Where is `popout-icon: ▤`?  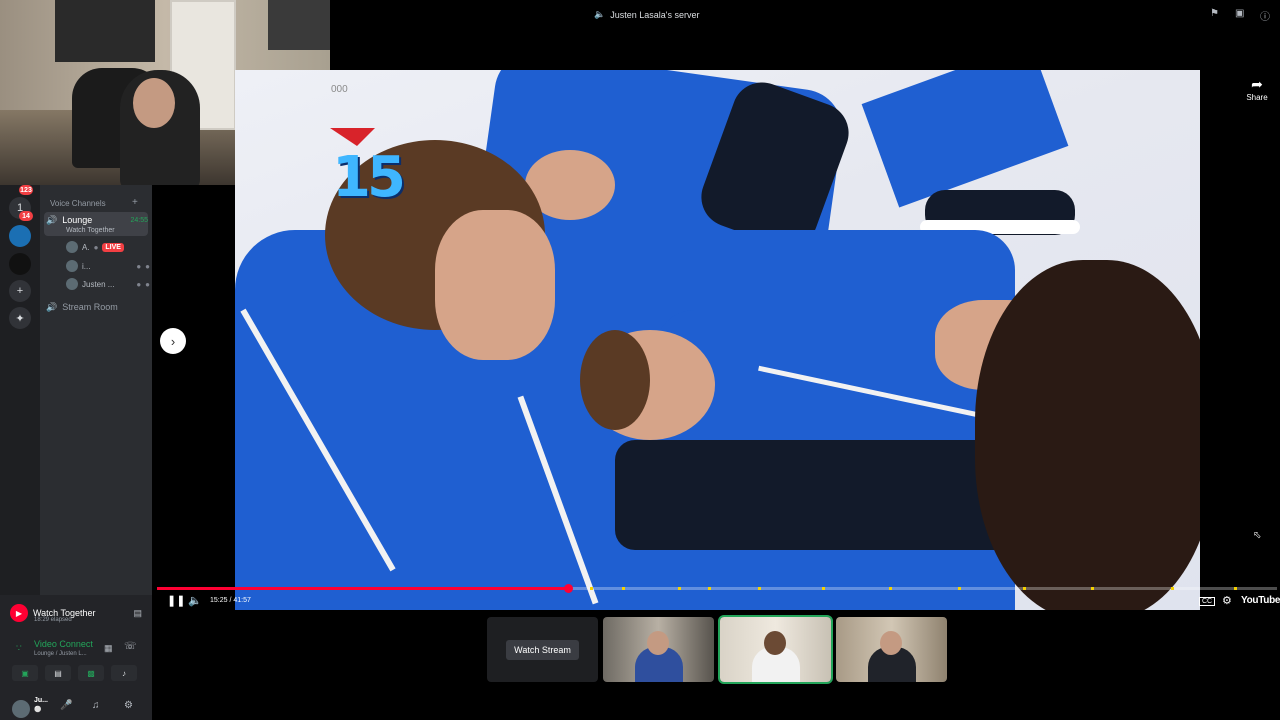
popout-icon: ▤ is located at coordinates (137, 613).